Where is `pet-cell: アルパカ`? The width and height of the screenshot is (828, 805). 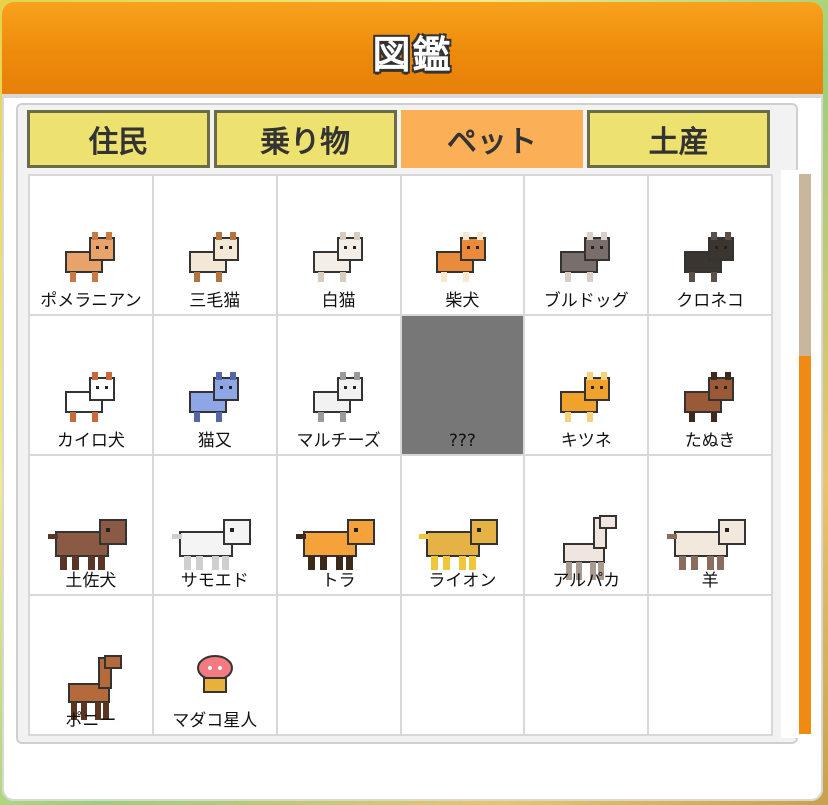 pet-cell: アルパカ is located at coordinates (586, 525).